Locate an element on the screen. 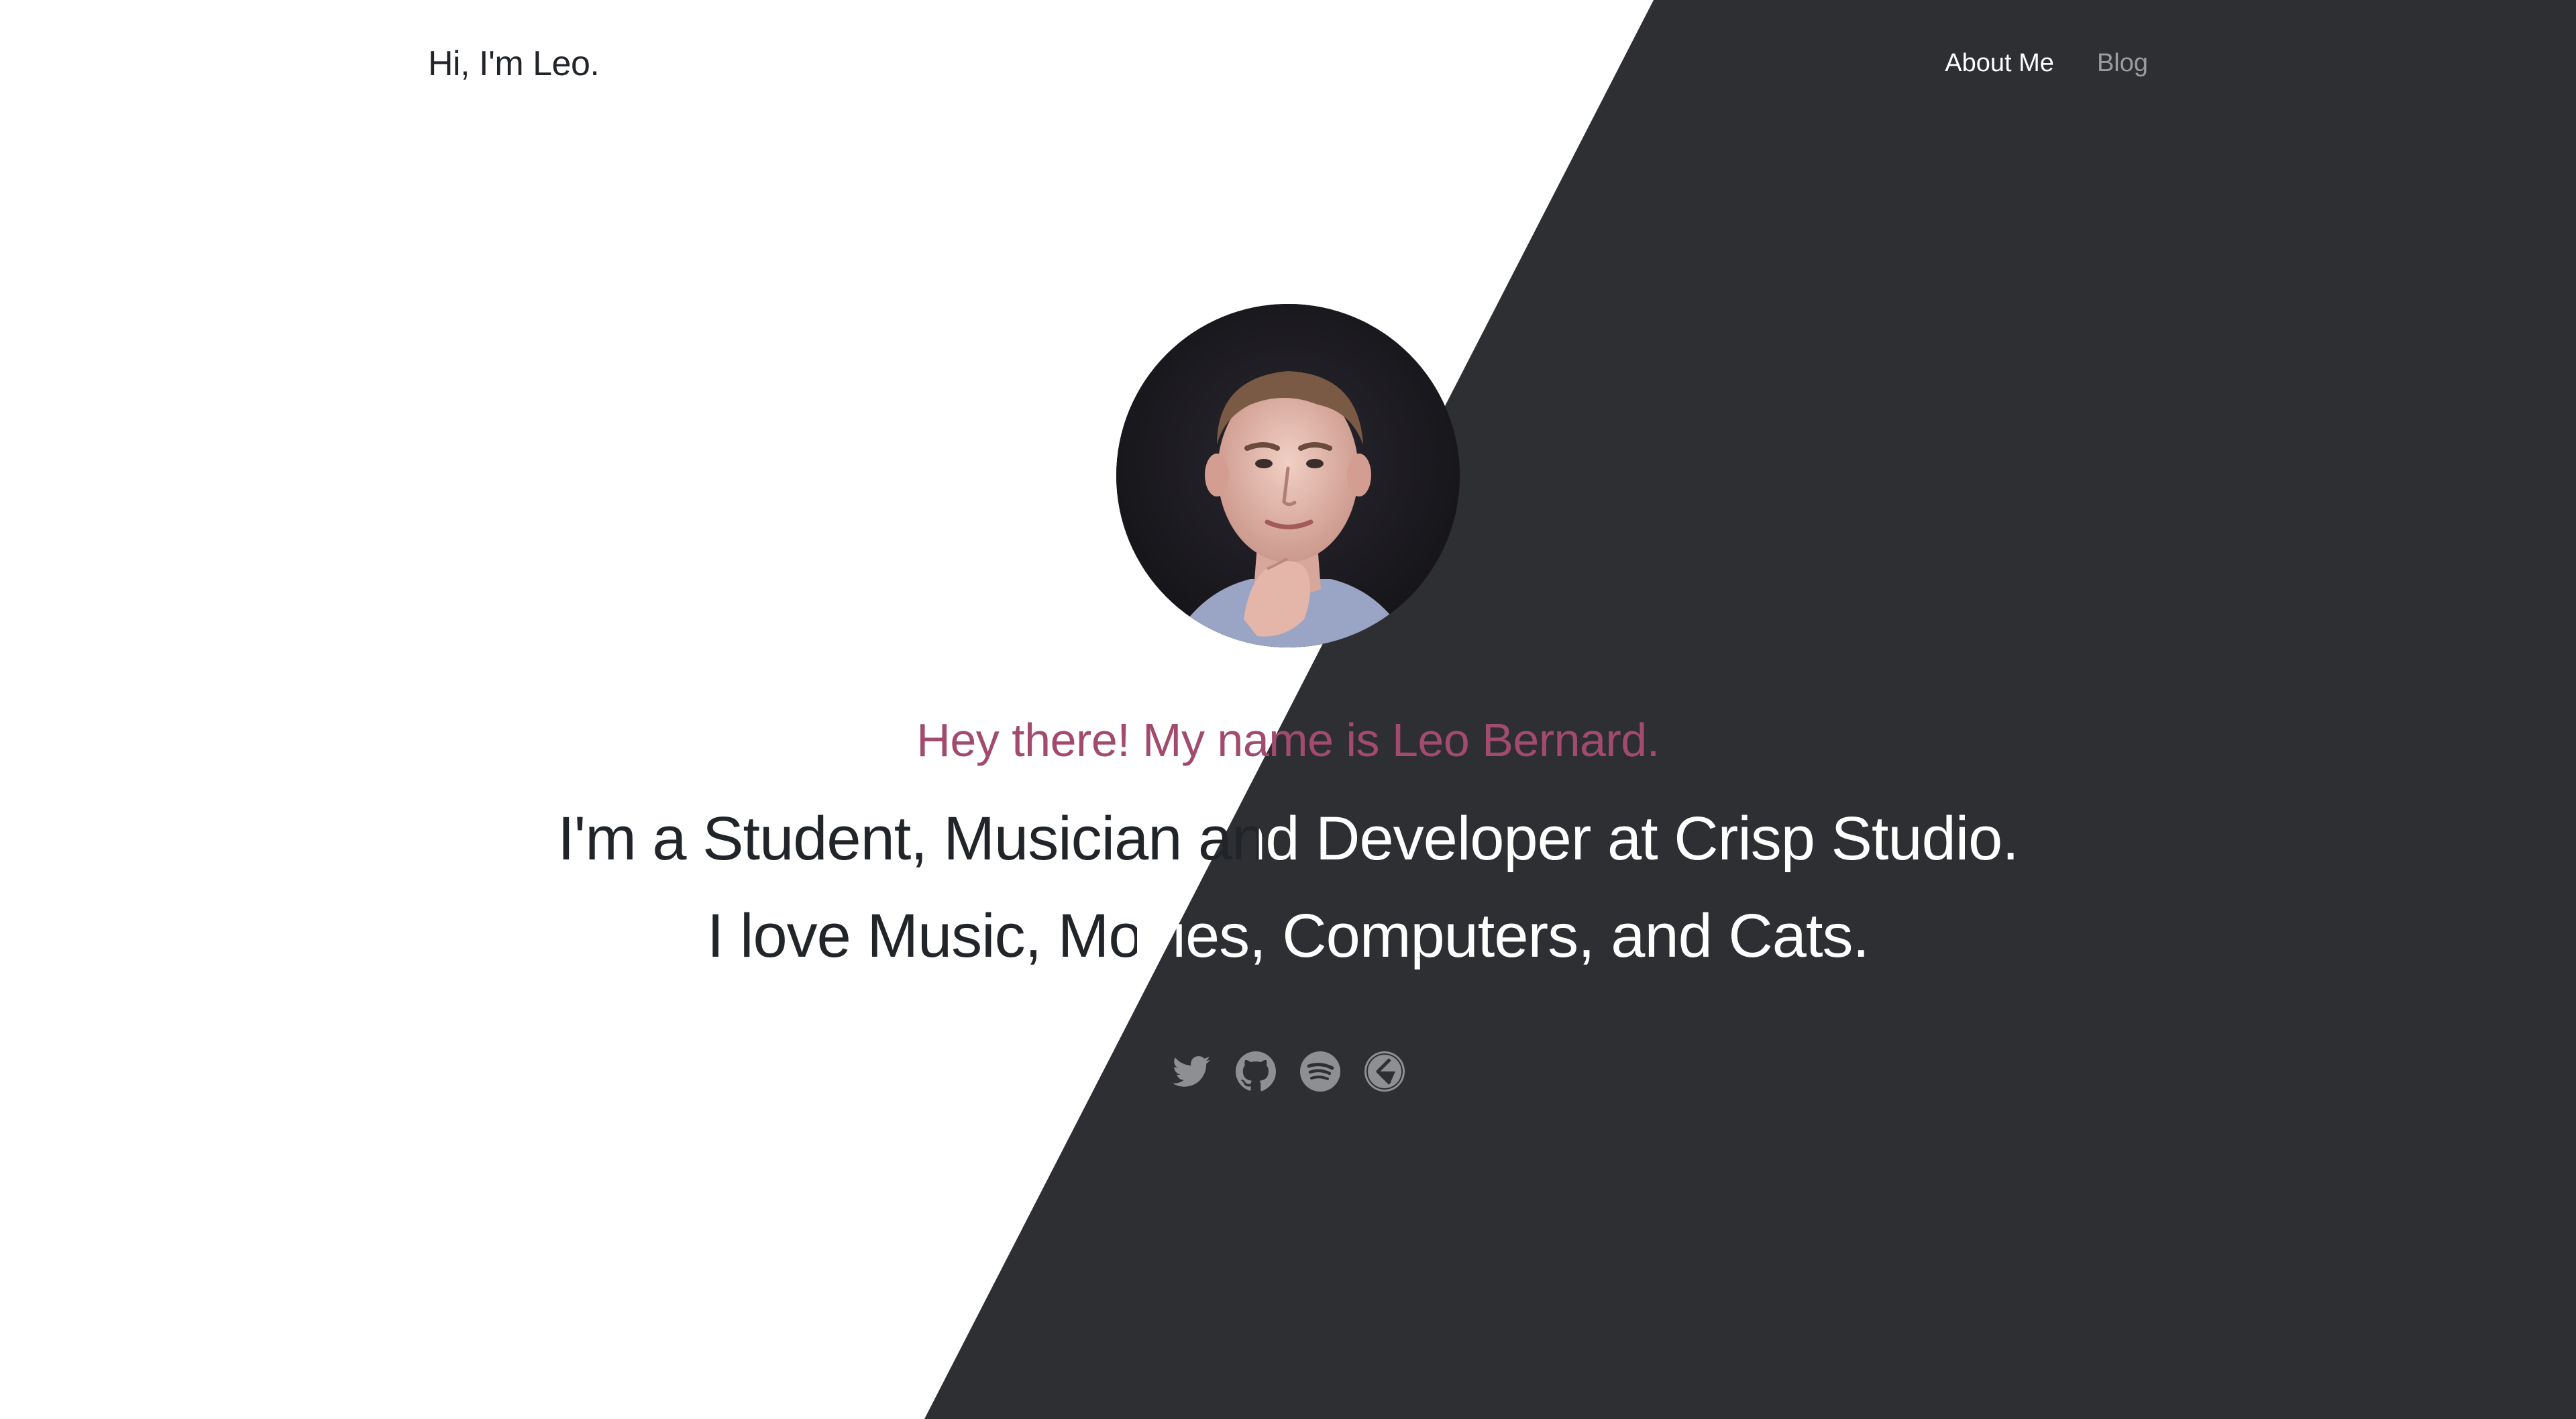 The image size is (2576, 1419). spotify-icon is located at coordinates (1320, 1071).